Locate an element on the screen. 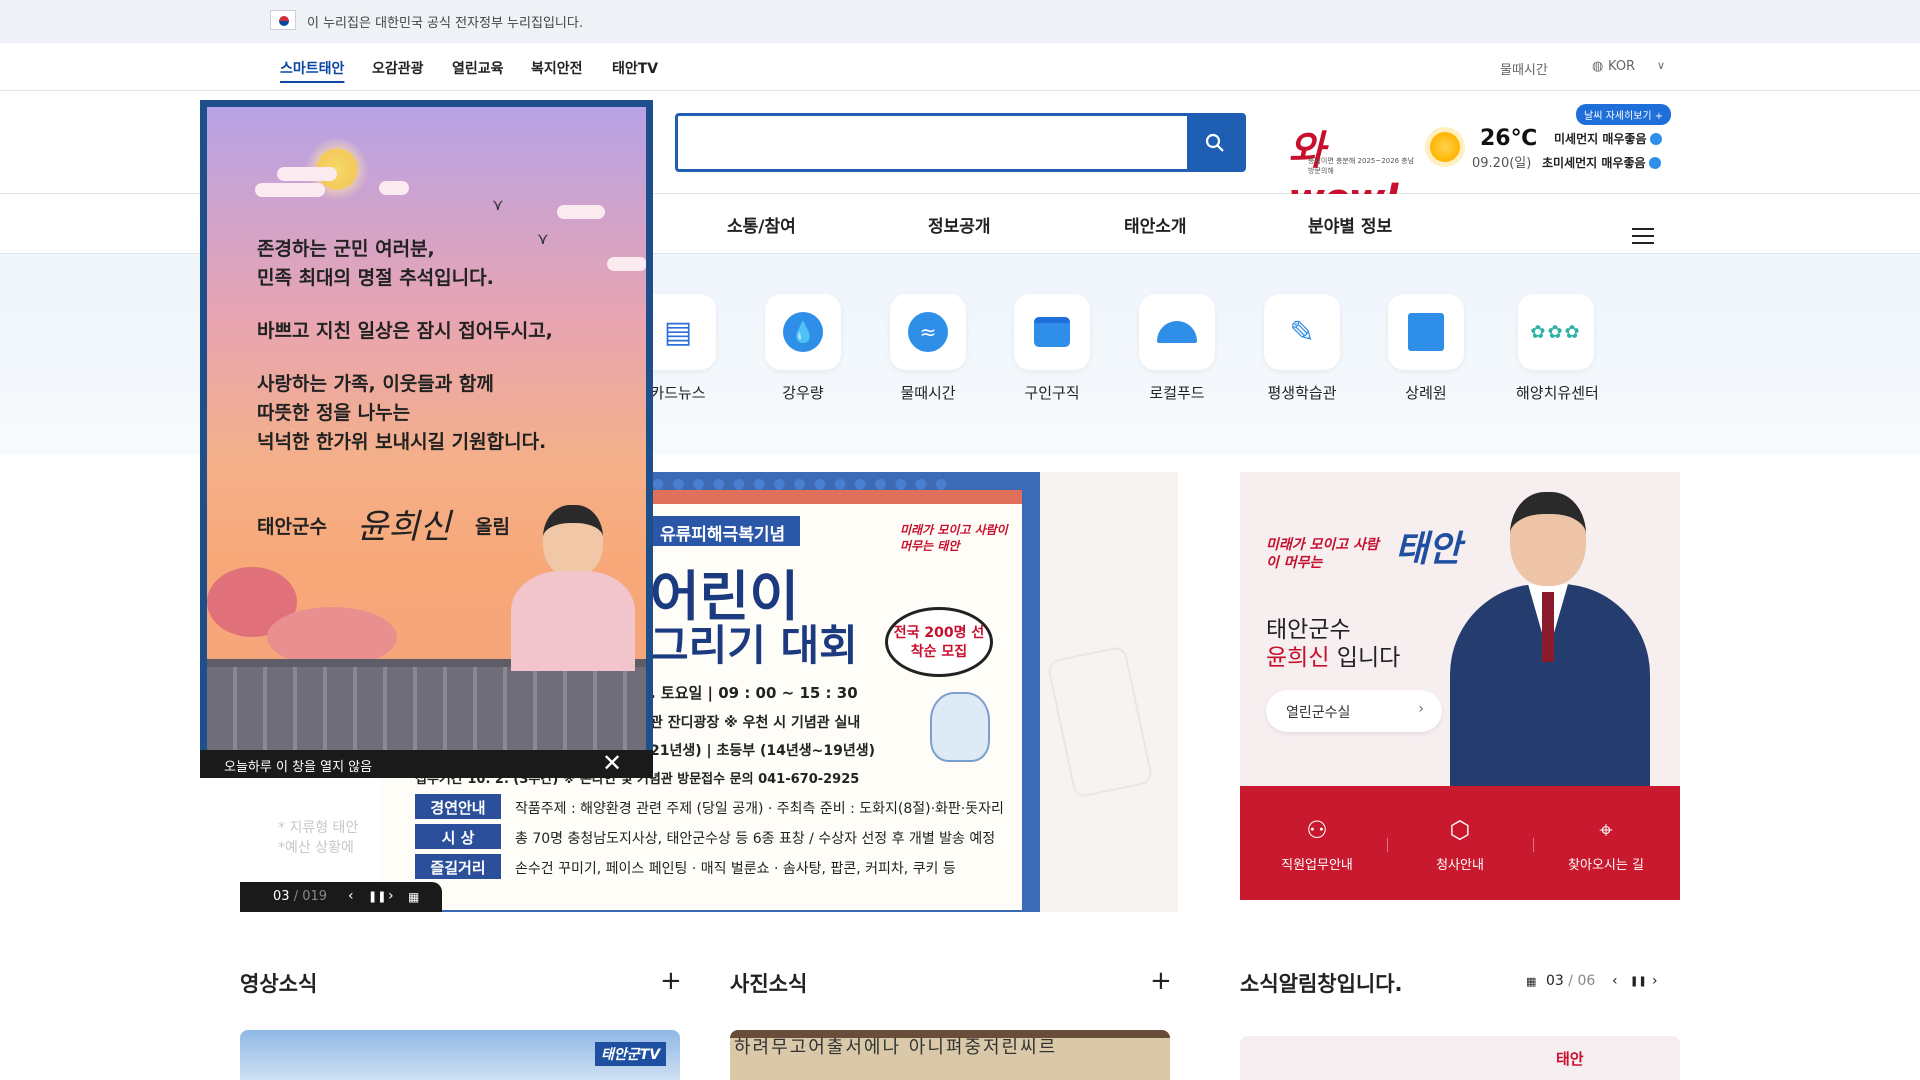  directions-link: ⌖ 찾아오시는 길 is located at coordinates (1606, 844).